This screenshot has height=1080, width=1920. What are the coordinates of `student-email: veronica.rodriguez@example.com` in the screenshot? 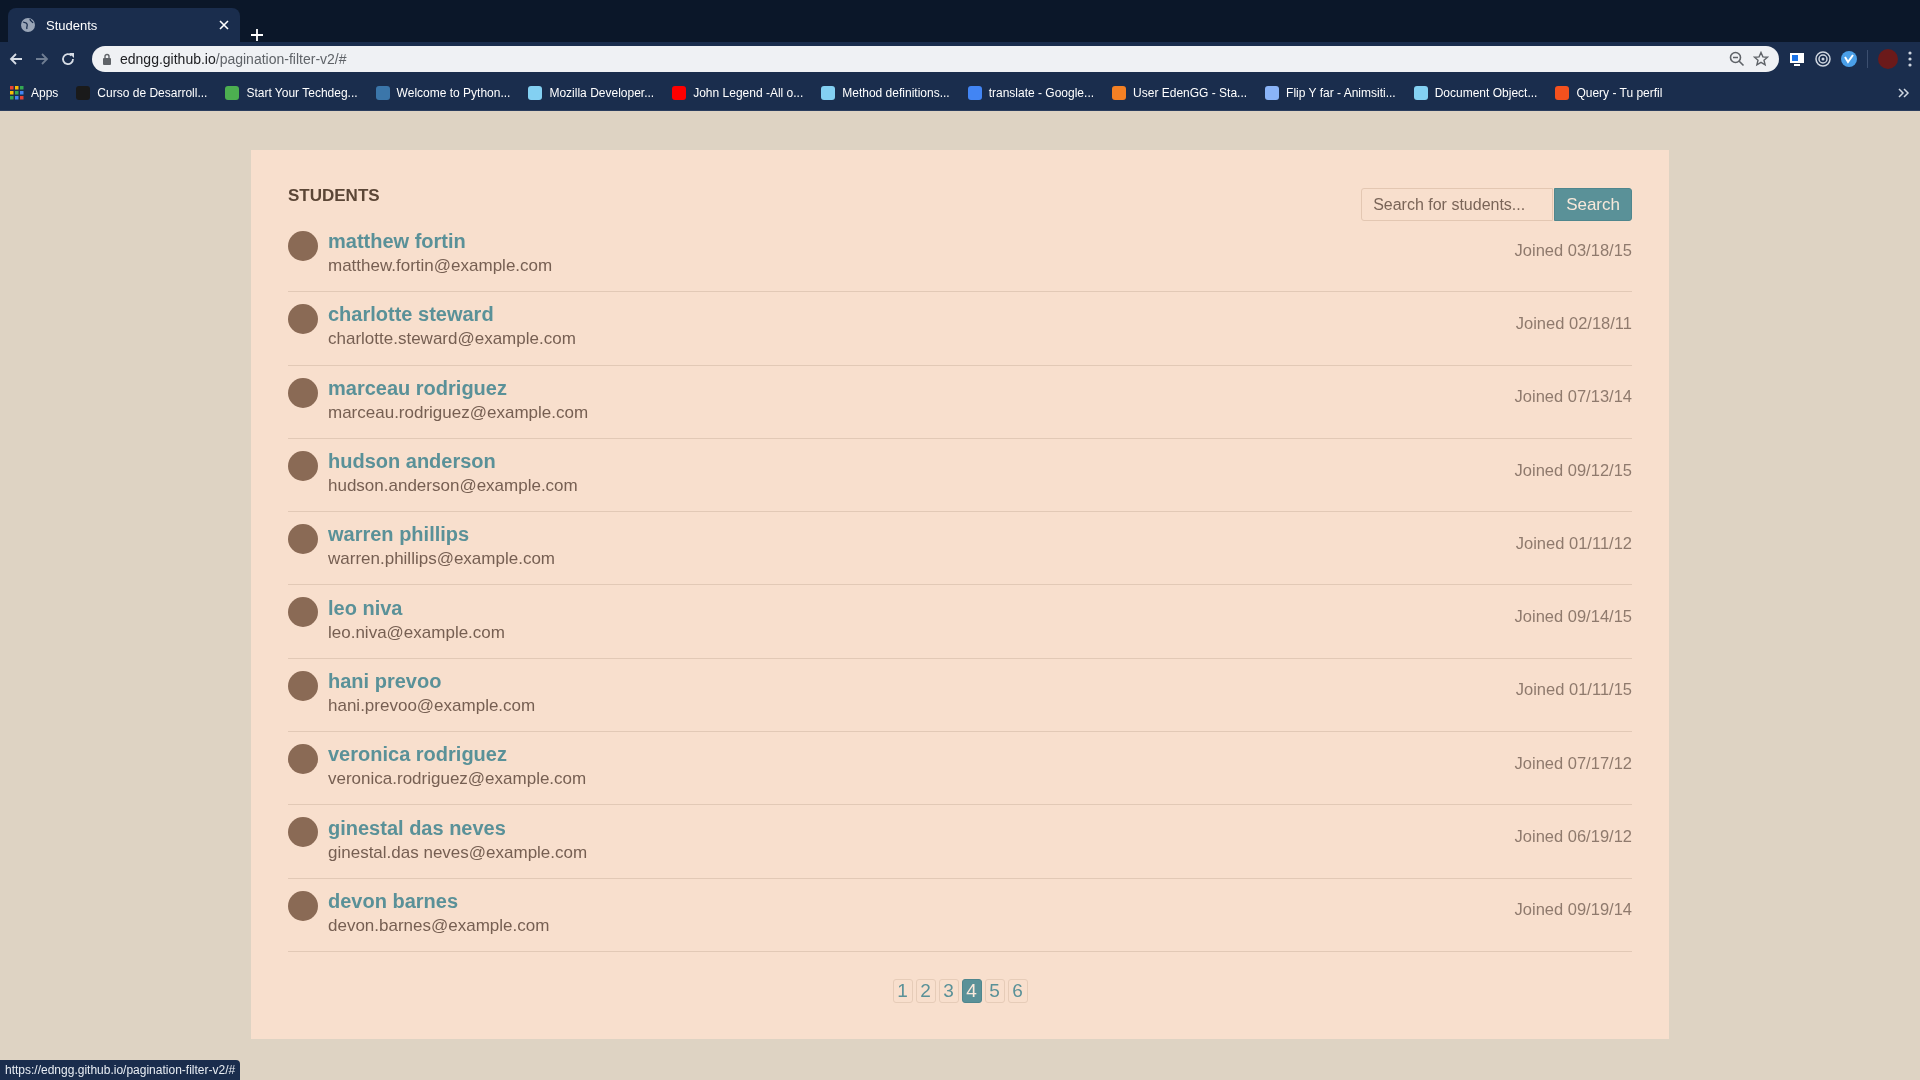 It's located at (458, 779).